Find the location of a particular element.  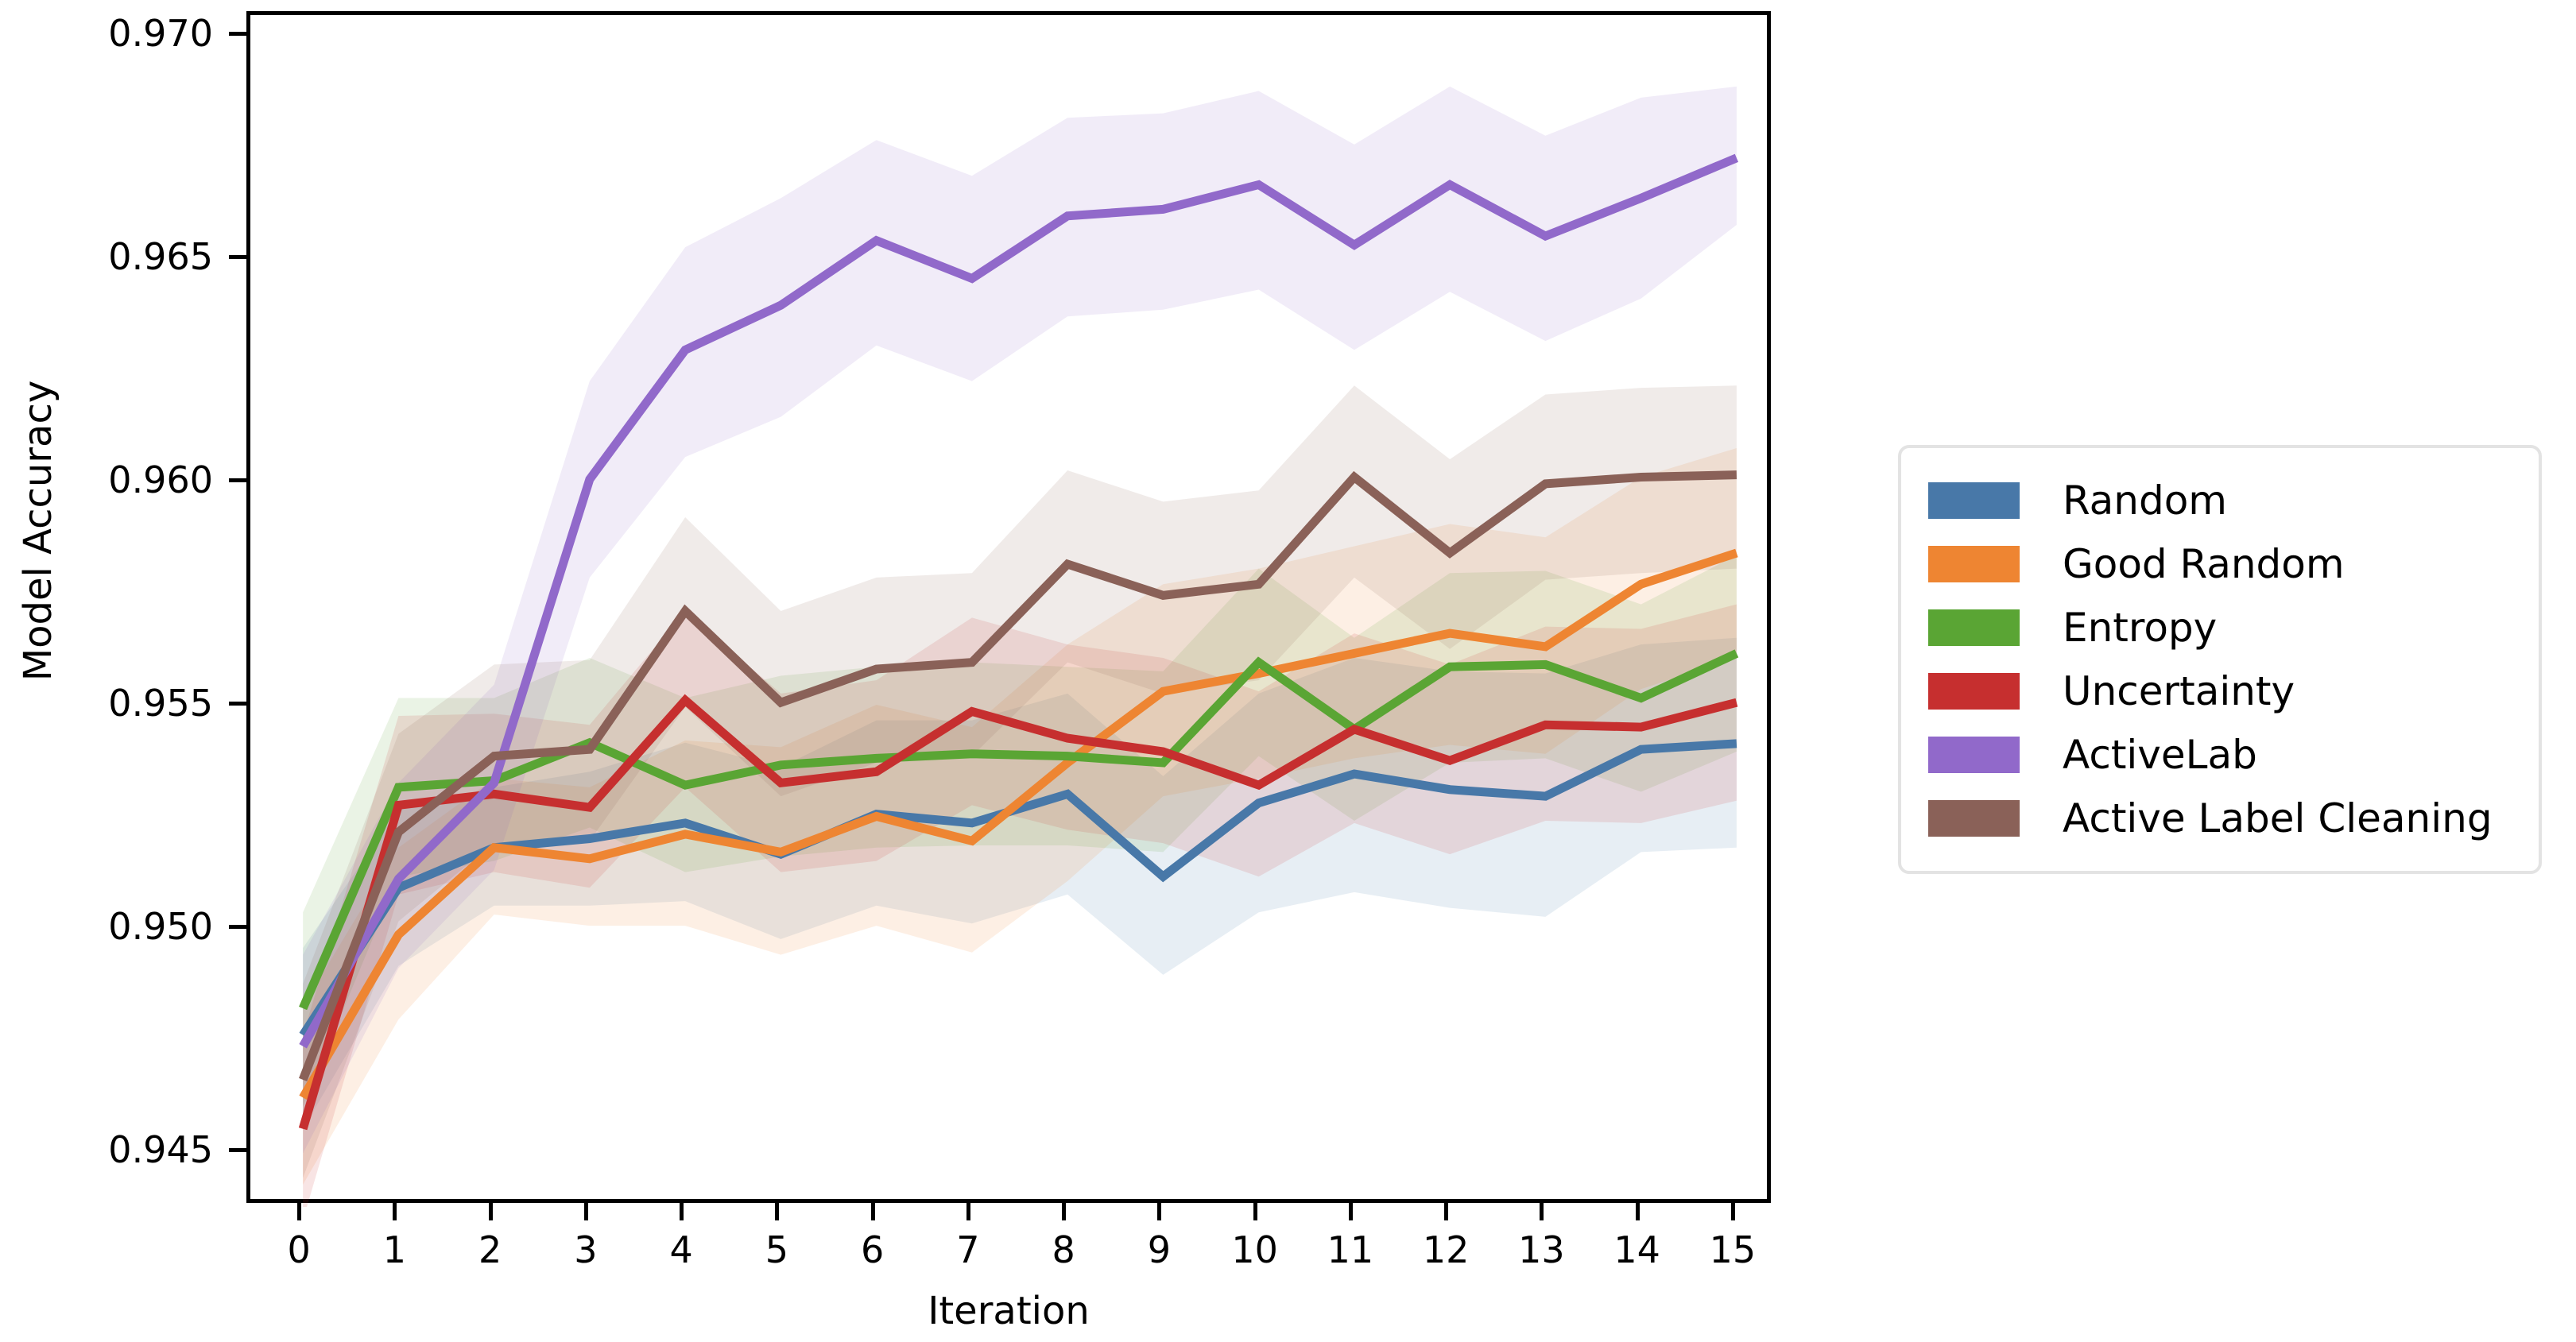

x-axis-tick-label: 3 is located at coordinates (586, 1249).